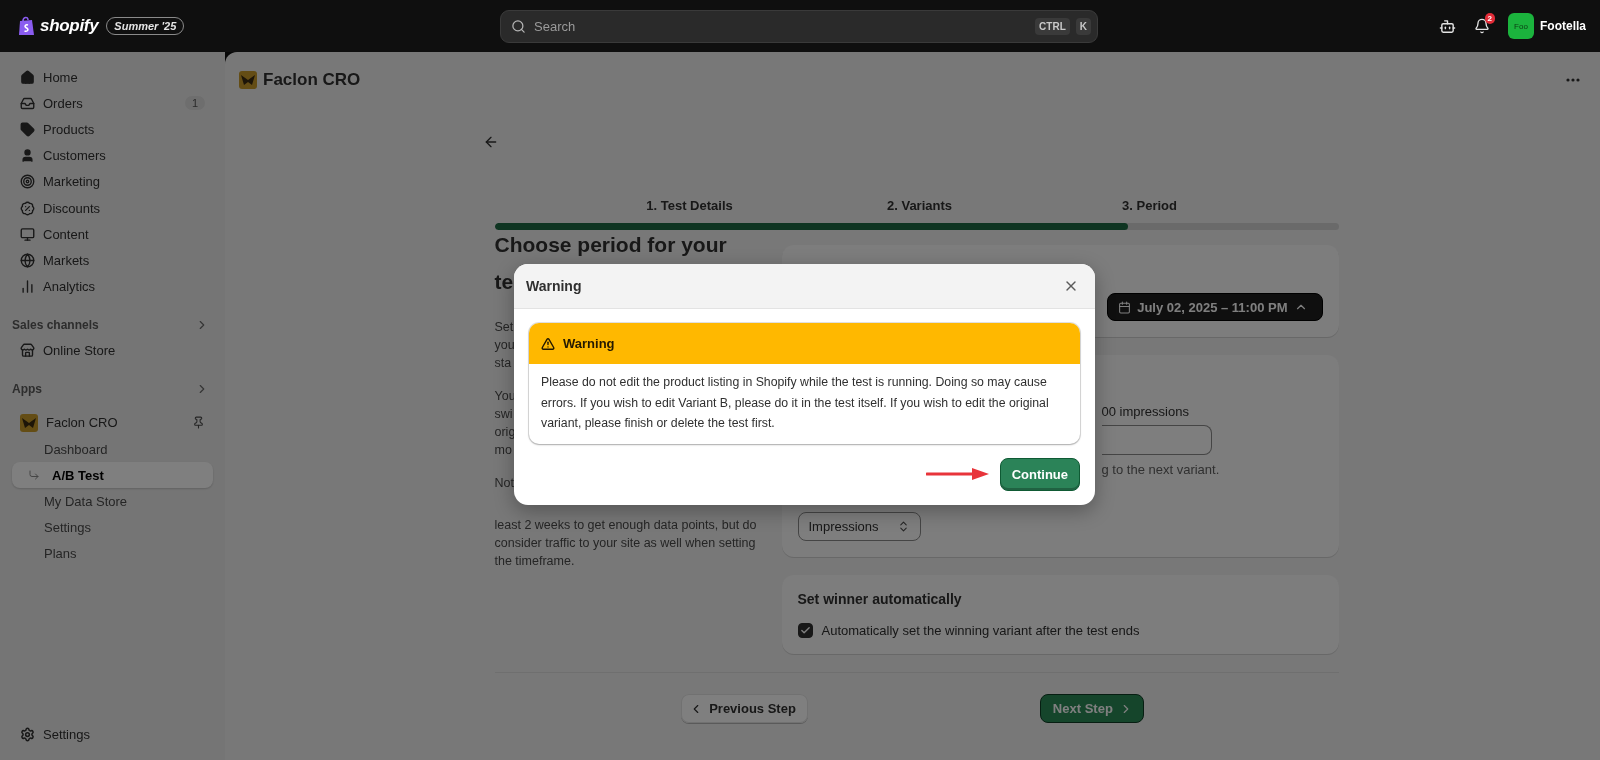  What do you see at coordinates (980, 630) in the screenshot?
I see `checkbox-label: Automatically set the winning variant after the test ends` at bounding box center [980, 630].